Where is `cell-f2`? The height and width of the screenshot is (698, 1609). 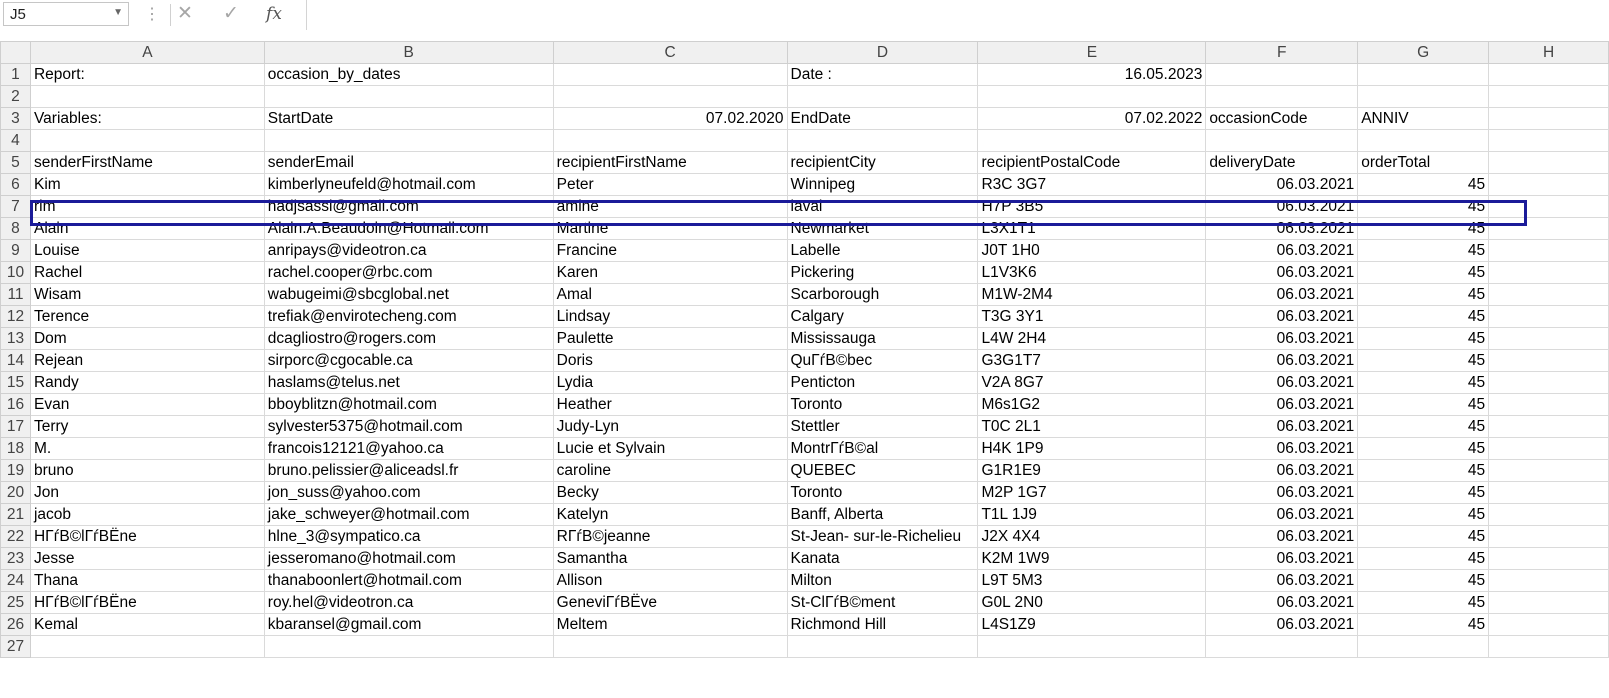 cell-f2 is located at coordinates (1282, 96).